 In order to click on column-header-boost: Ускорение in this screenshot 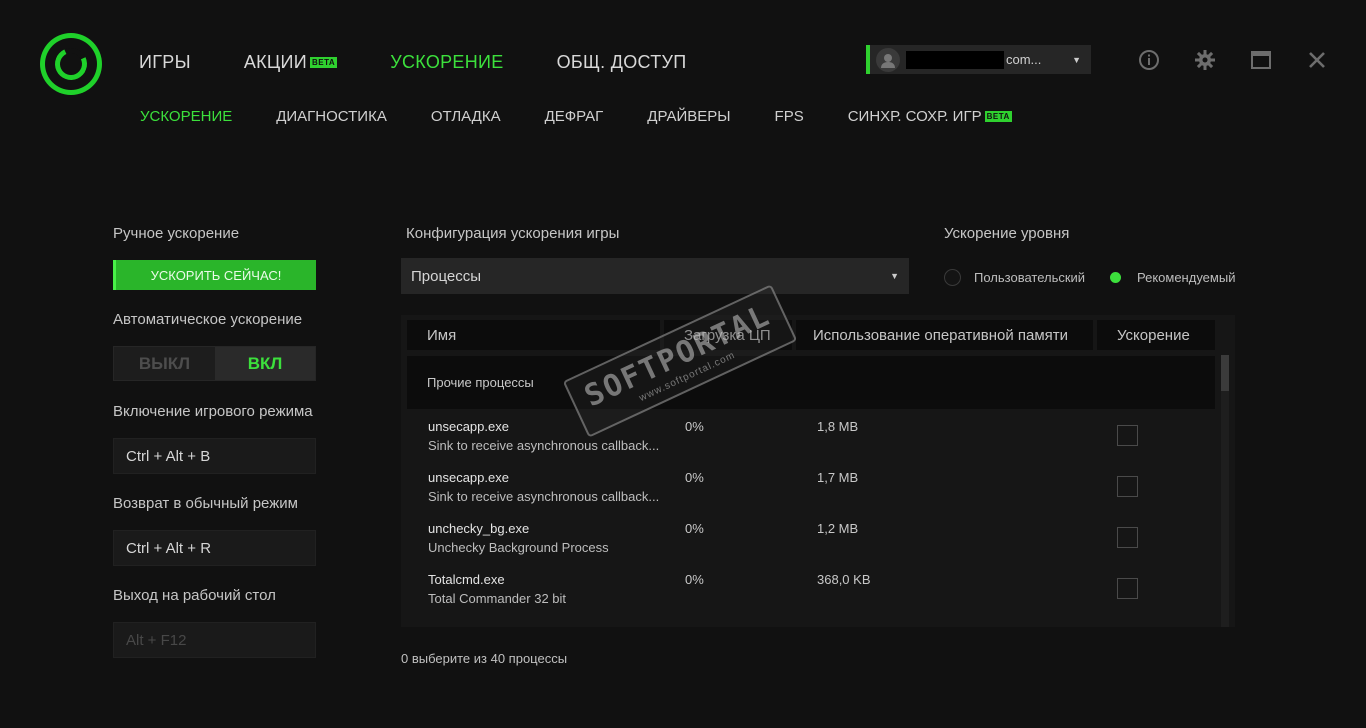, I will do `click(1156, 335)`.